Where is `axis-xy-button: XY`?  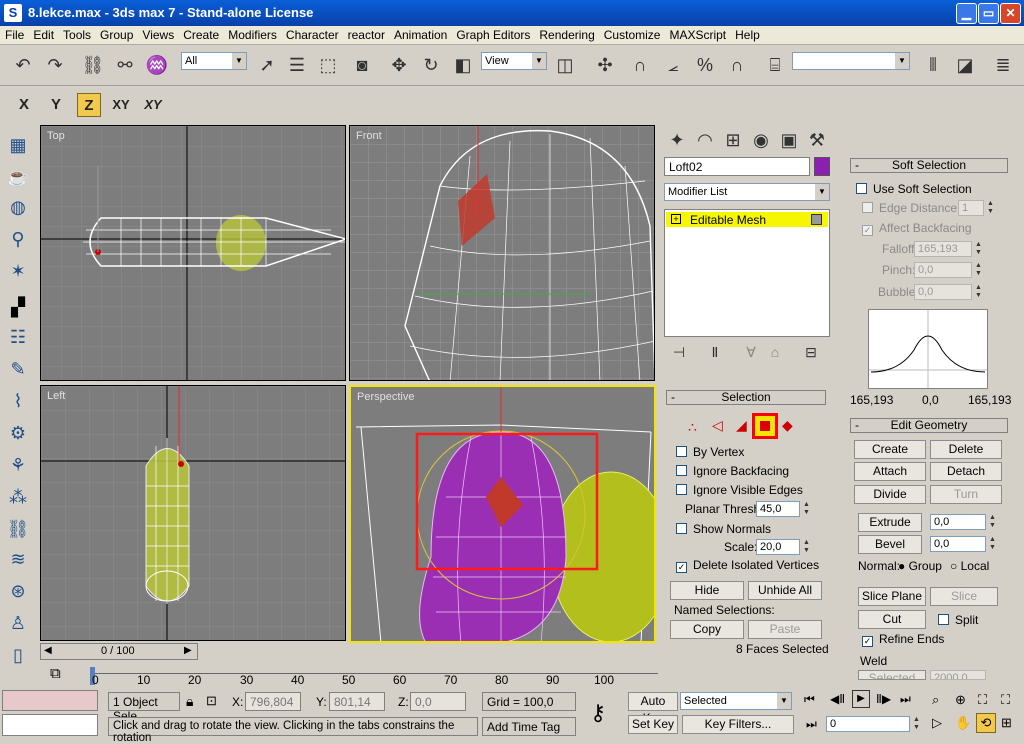
axis-xy-button: XY is located at coordinates (121, 105).